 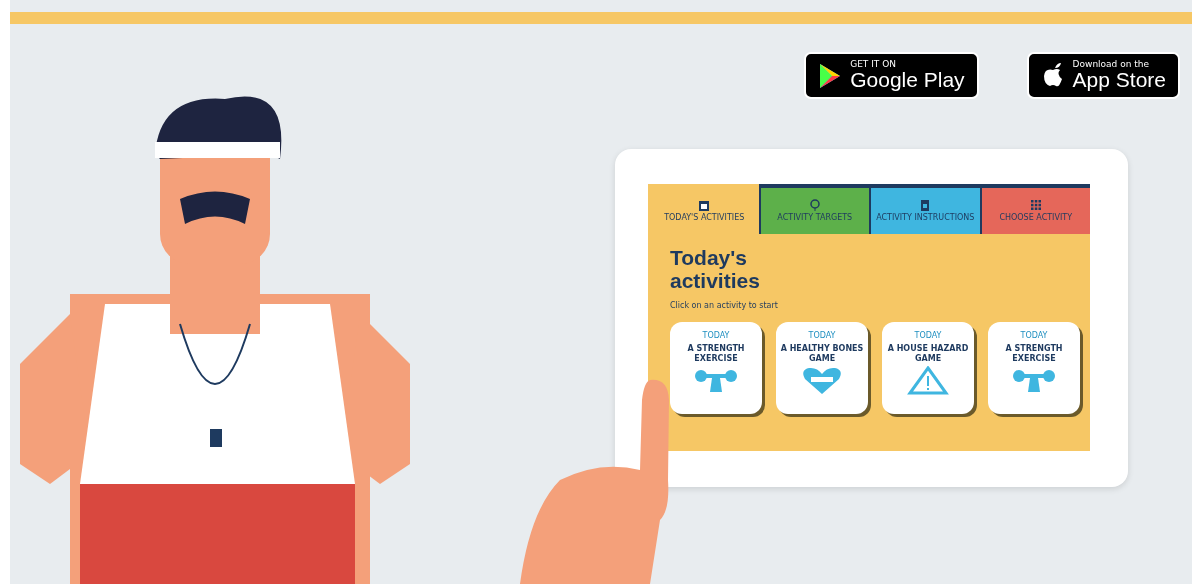 I want to click on screen-tab: CHOOSE ACTIVITY, so click(x=1034, y=209).